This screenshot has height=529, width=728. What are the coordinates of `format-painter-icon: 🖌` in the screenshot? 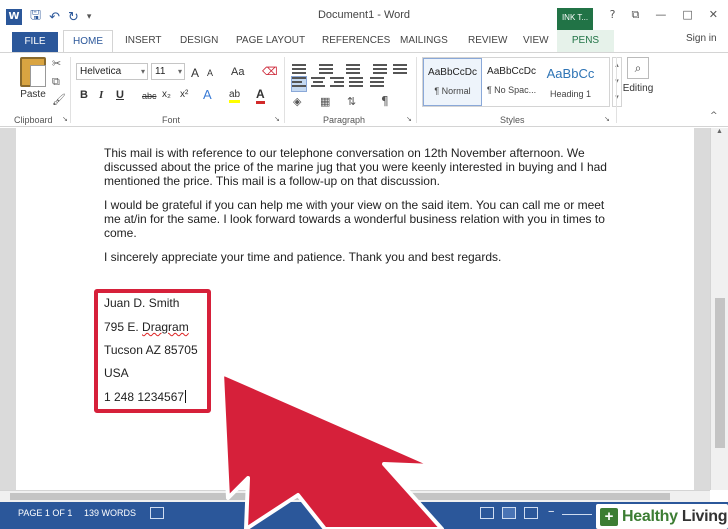 It's located at (59, 99).